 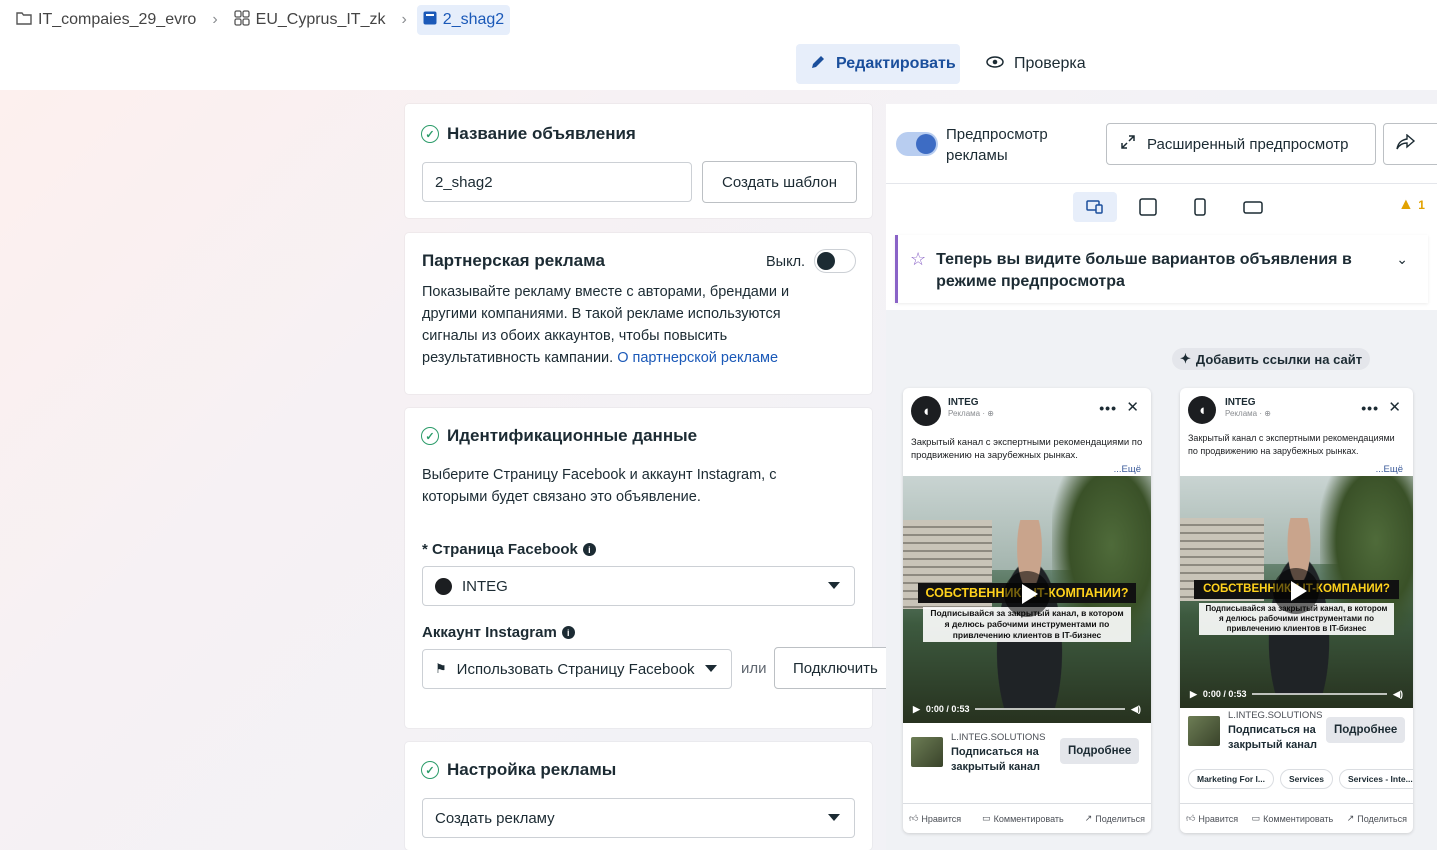 What do you see at coordinates (513, 260) in the screenshot?
I see `partner-ads-title: Партнерская реклама` at bounding box center [513, 260].